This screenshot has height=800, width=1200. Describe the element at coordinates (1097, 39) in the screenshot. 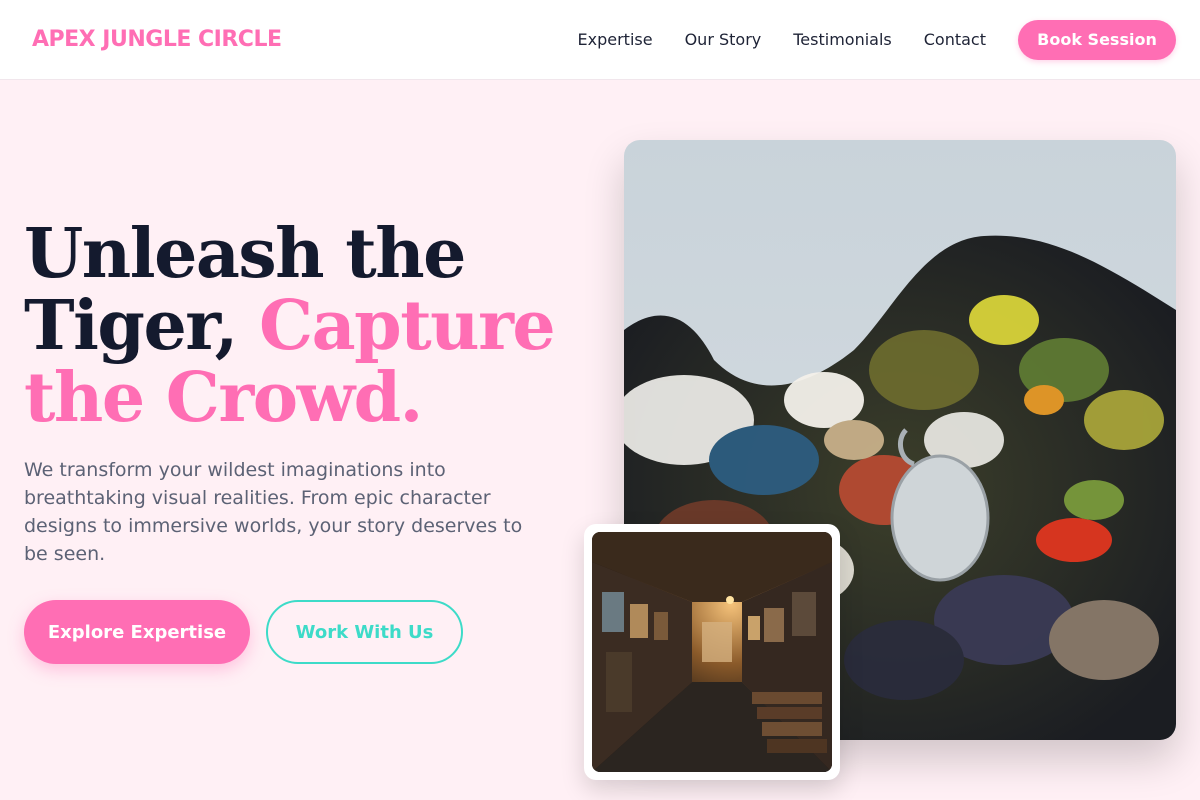

I see `book-session-button: Book Session` at that location.